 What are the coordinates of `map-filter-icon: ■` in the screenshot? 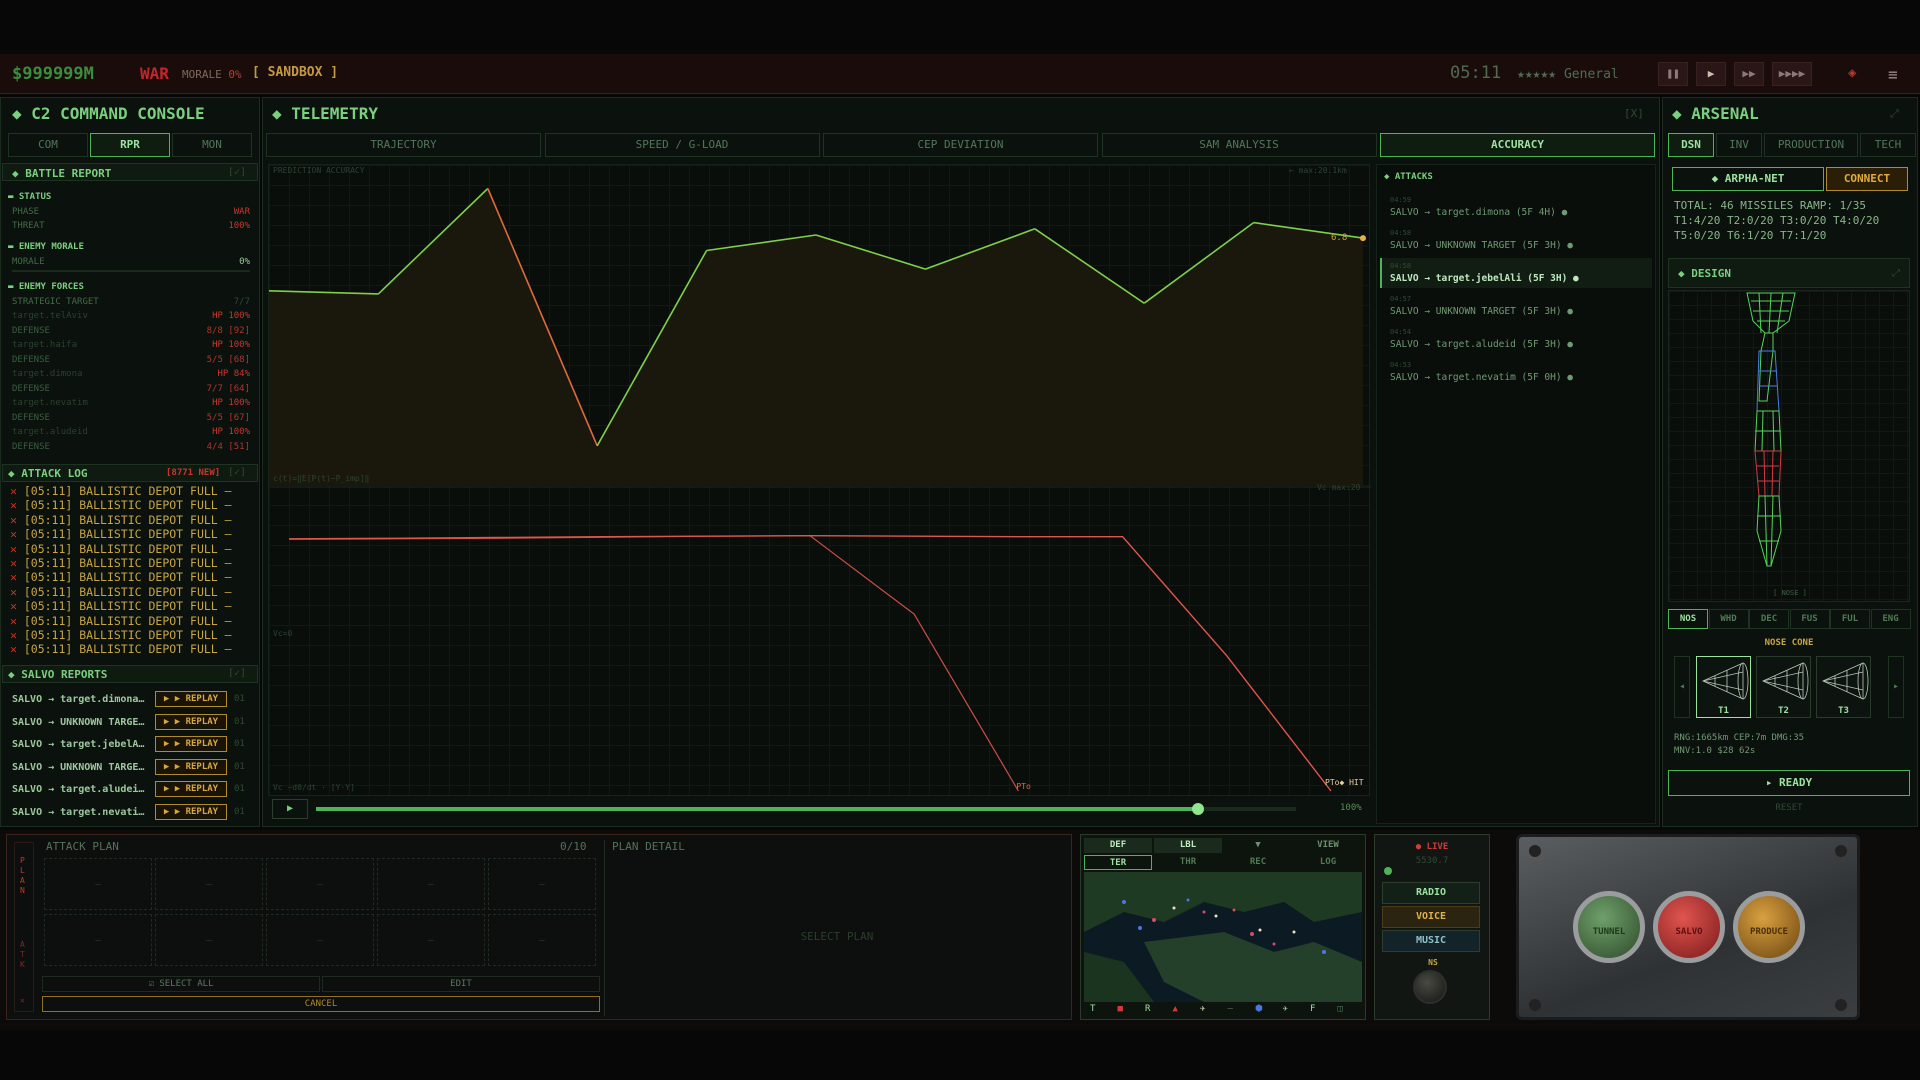 It's located at (1120, 1009).